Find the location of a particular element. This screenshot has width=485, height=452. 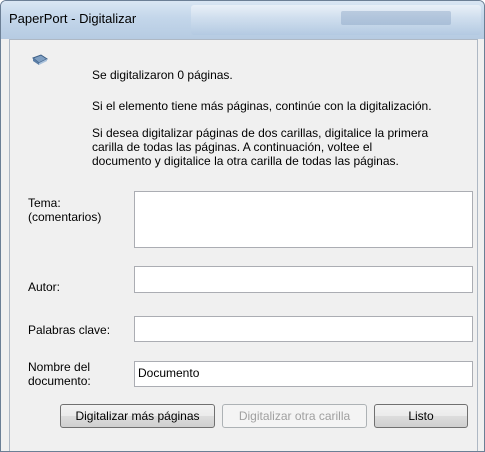

title-bar-glass-reflection is located at coordinates (396, 18).